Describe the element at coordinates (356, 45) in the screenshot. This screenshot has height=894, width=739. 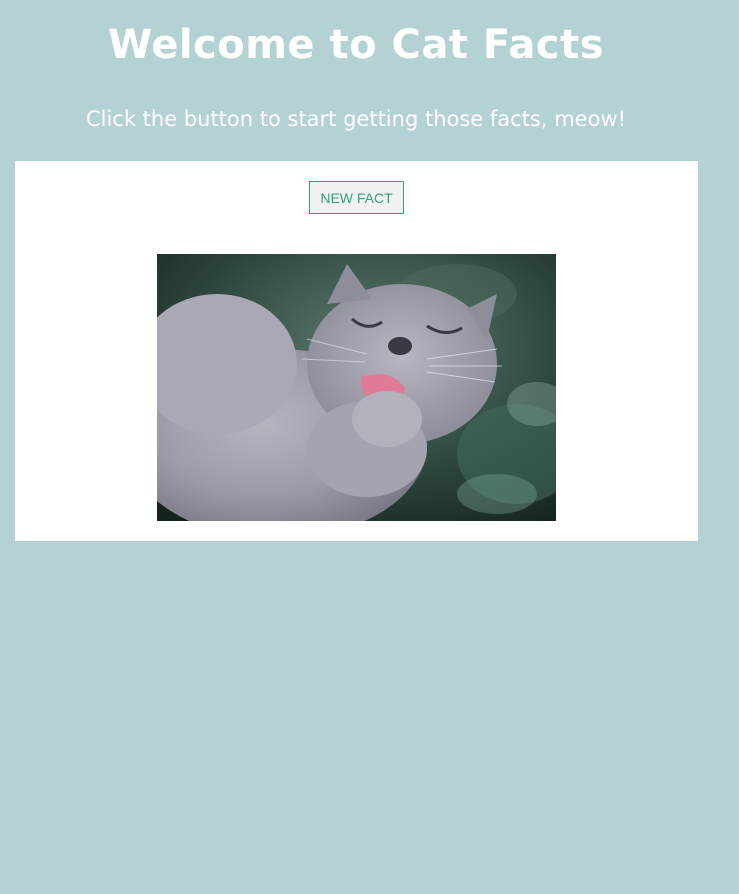
I see `page-title: Welcome to Cat Facts` at that location.